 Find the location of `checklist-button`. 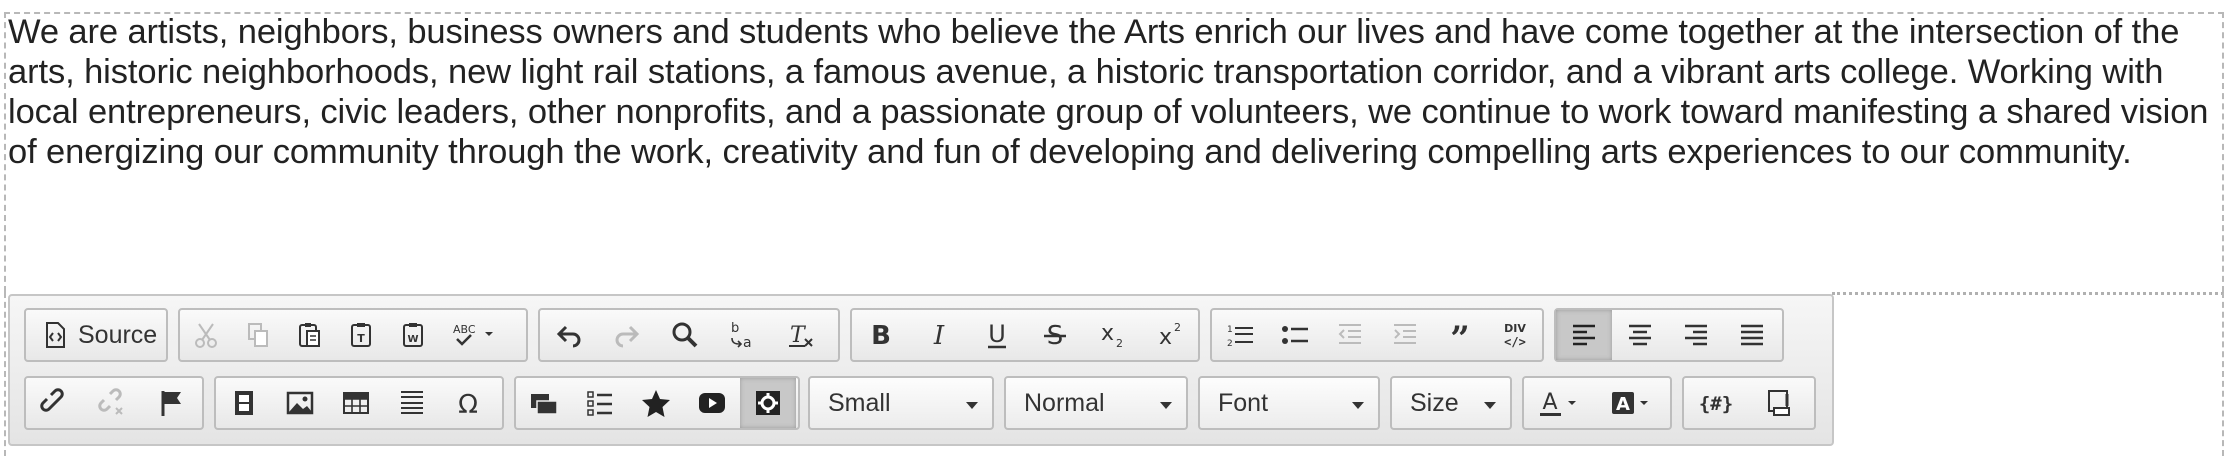

checklist-button is located at coordinates (600, 403).